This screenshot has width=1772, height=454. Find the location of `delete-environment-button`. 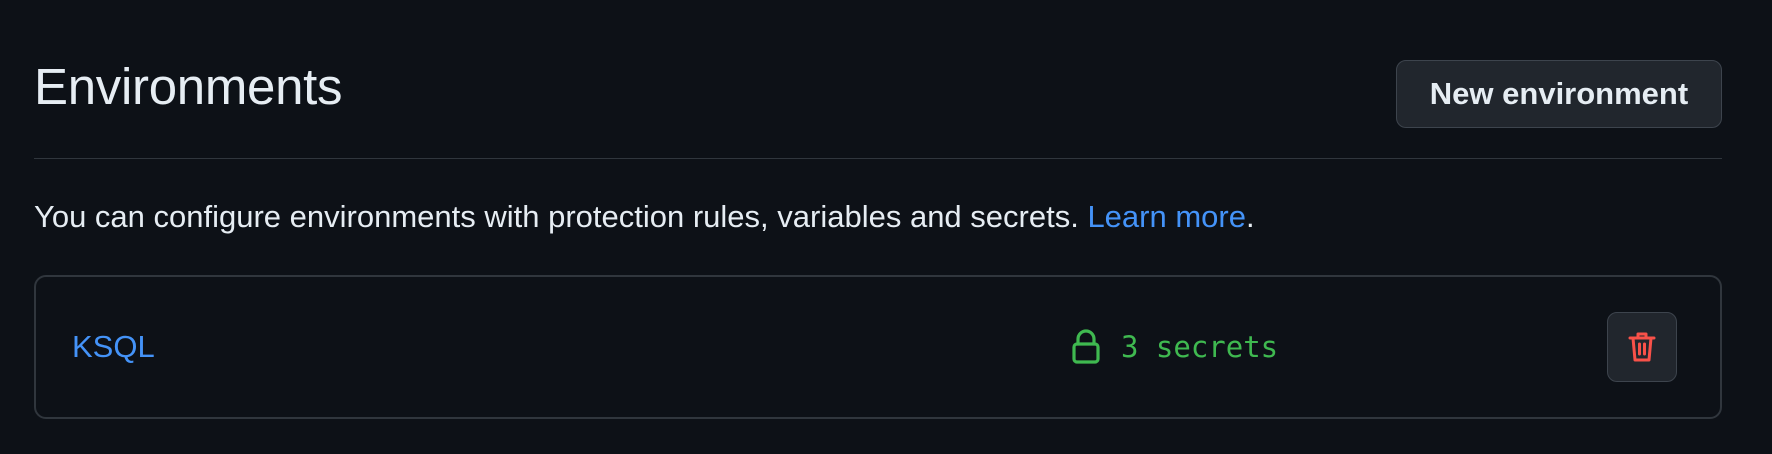

delete-environment-button is located at coordinates (1642, 347).